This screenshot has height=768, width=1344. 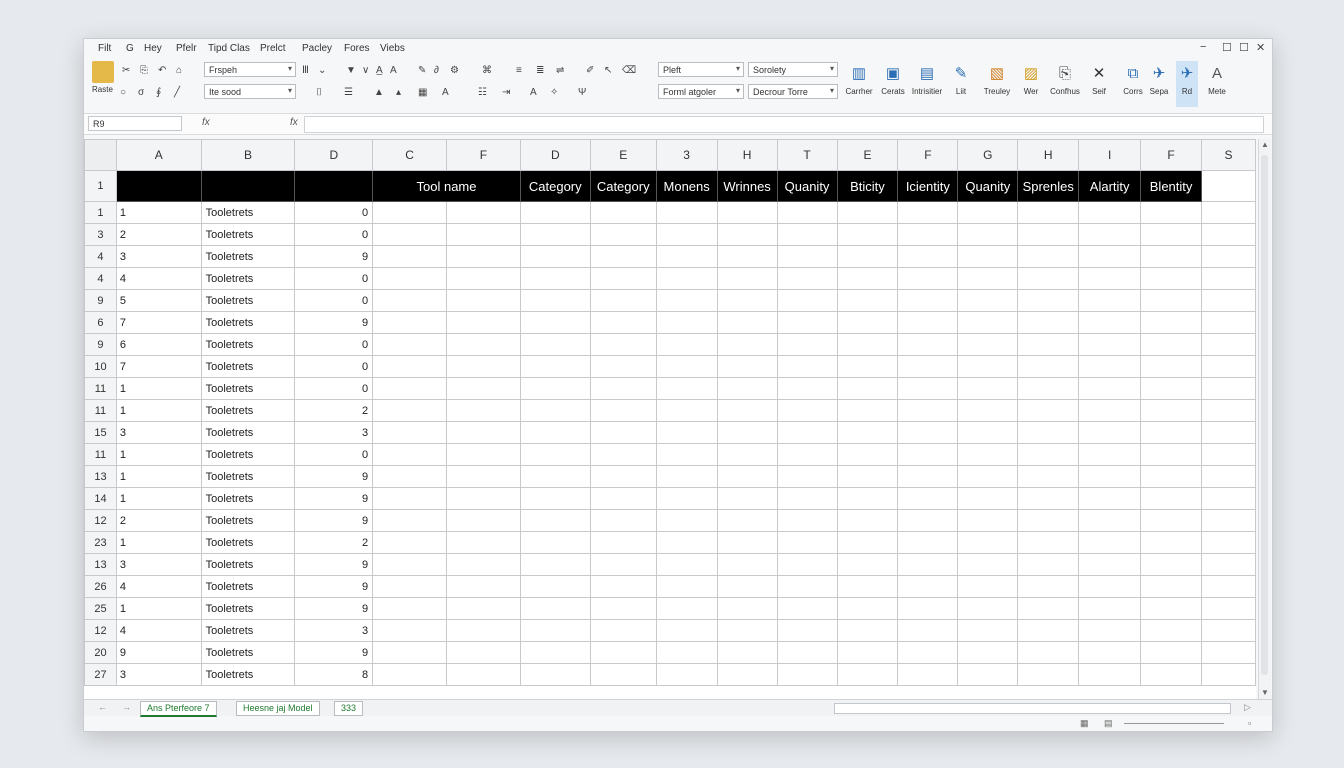 What do you see at coordinates (100, 155) in the screenshot?
I see `select-all-corner` at bounding box center [100, 155].